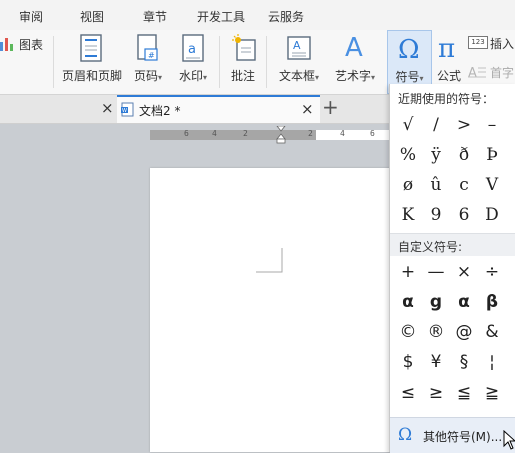 This screenshot has height=453, width=515. What do you see at coordinates (464, 155) in the screenshot?
I see `recent-symbol: ð` at bounding box center [464, 155].